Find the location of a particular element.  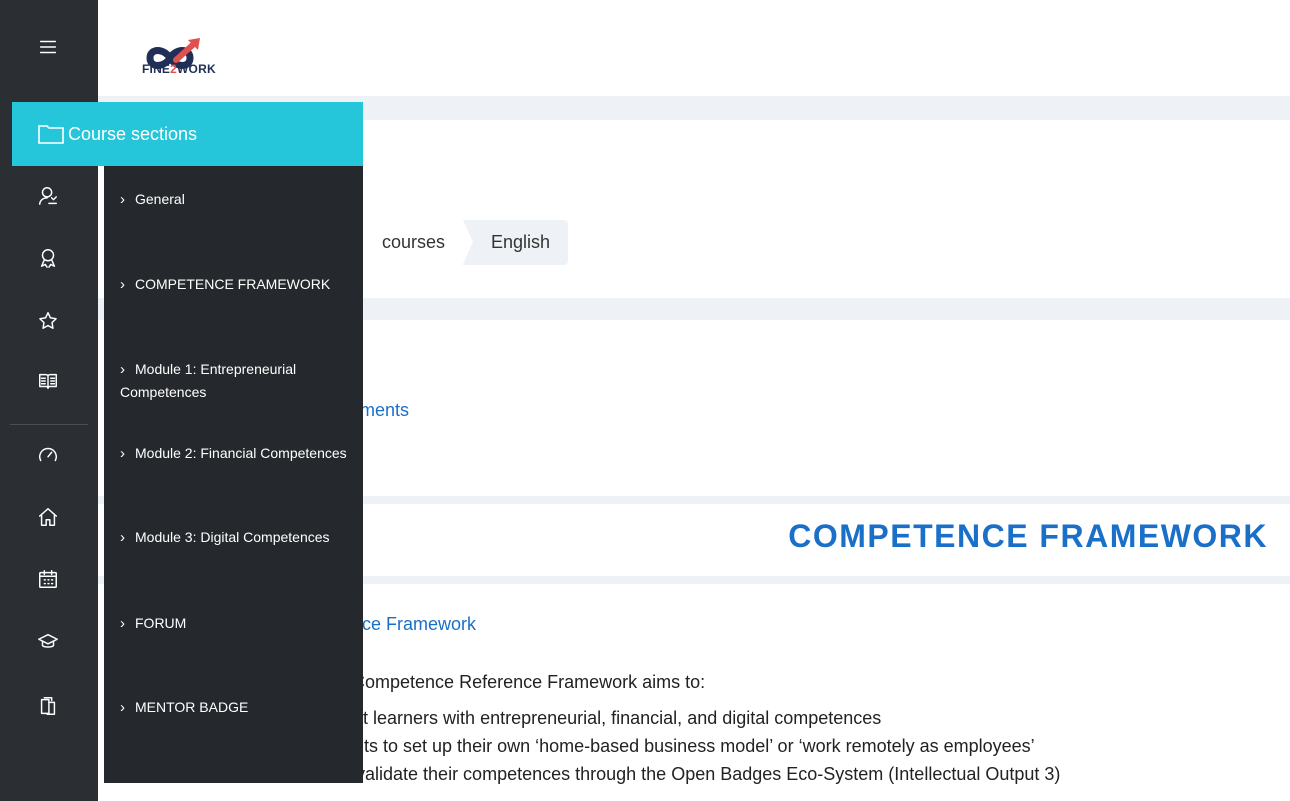

breadcrumb-courses: courses is located at coordinates (411, 242).